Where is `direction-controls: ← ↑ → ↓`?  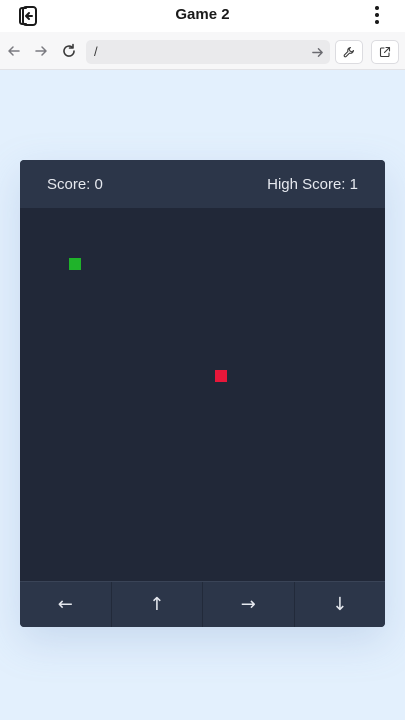 direction-controls: ← ↑ → ↓ is located at coordinates (202, 604).